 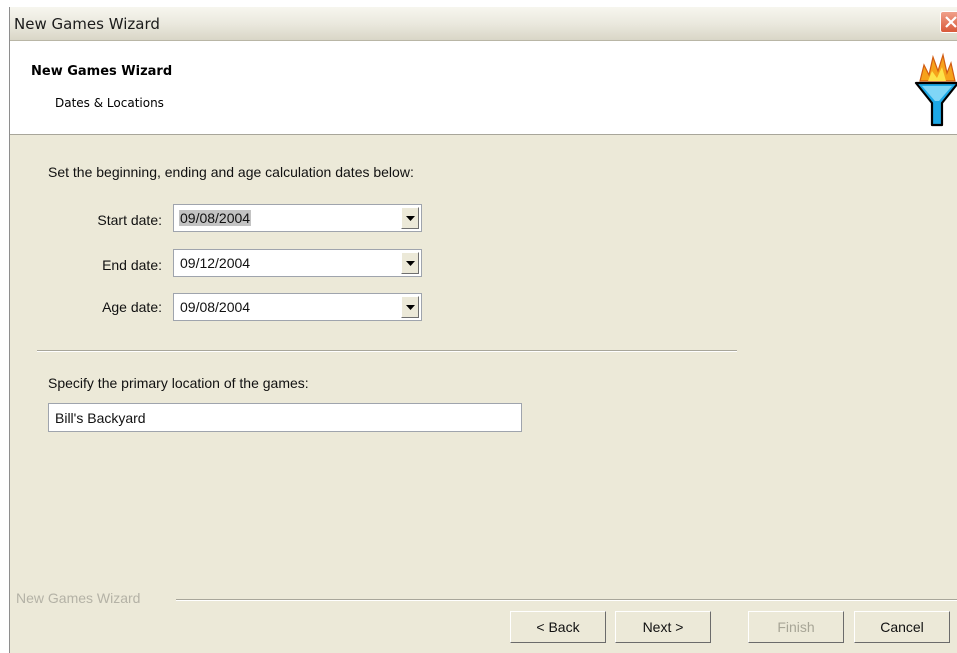 I want to click on footer-group-divider, so click(x=566, y=600).